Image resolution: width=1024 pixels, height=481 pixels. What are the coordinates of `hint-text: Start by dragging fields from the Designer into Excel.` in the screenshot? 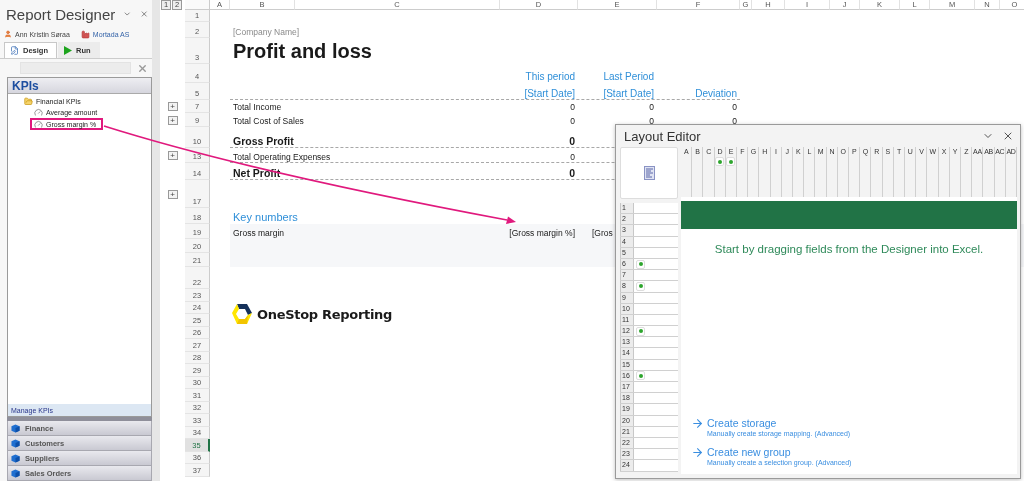 It's located at (849, 249).